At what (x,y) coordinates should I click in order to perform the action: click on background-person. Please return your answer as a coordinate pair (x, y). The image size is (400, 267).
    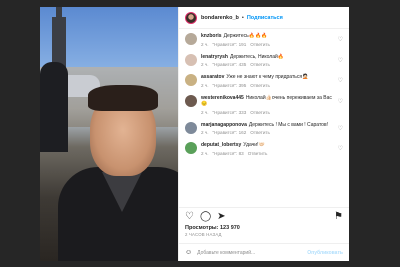
    Looking at the image, I should click on (54, 107).